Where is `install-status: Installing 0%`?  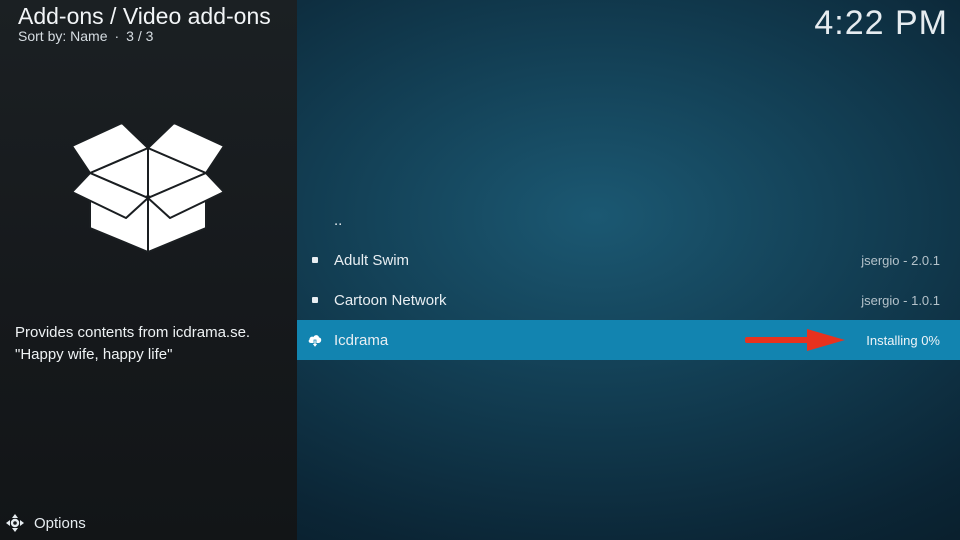
install-status: Installing 0% is located at coordinates (903, 340).